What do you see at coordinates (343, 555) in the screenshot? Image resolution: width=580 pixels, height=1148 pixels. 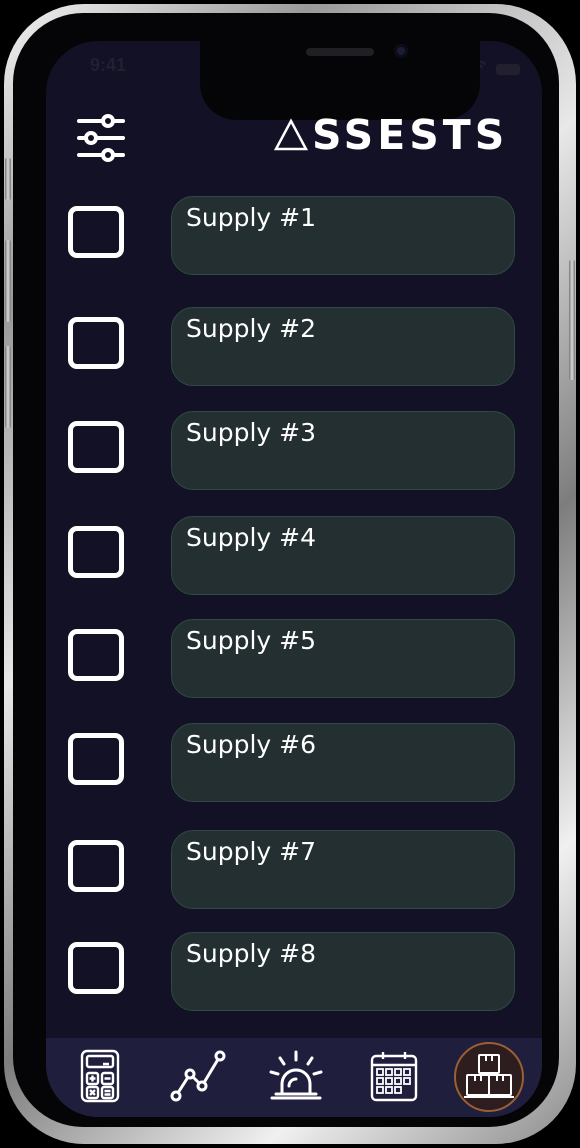 I see `supply-field: Supply #4` at bounding box center [343, 555].